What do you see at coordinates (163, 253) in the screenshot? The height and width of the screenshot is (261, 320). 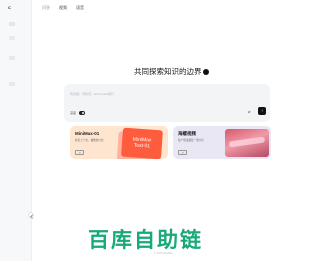 I see `footer-text: © 2025 MiniMax` at bounding box center [163, 253].